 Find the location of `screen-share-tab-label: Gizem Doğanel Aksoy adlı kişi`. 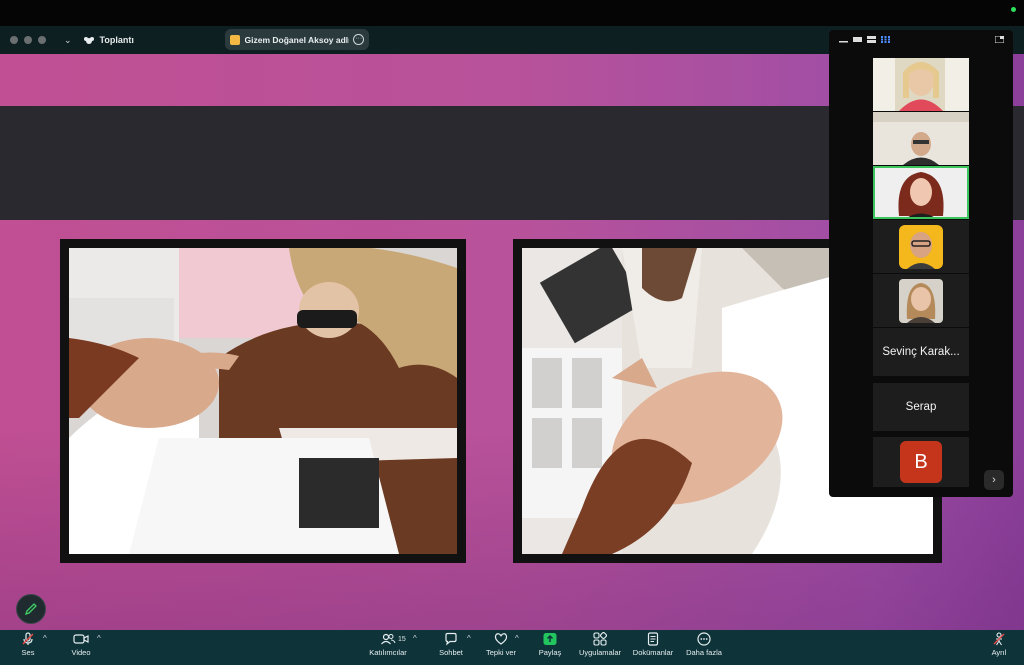

screen-share-tab-label: Gizem Doğanel Aksoy adlı kişi is located at coordinates (297, 39).